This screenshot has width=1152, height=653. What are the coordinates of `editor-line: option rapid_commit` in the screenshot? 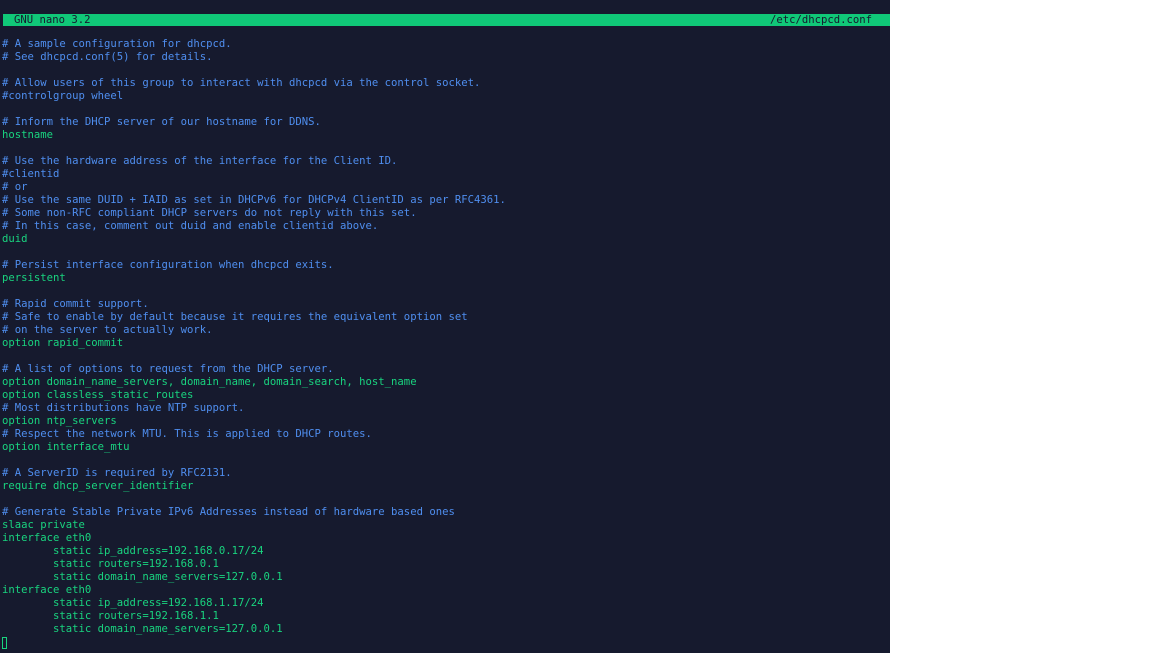 It's located at (446, 343).